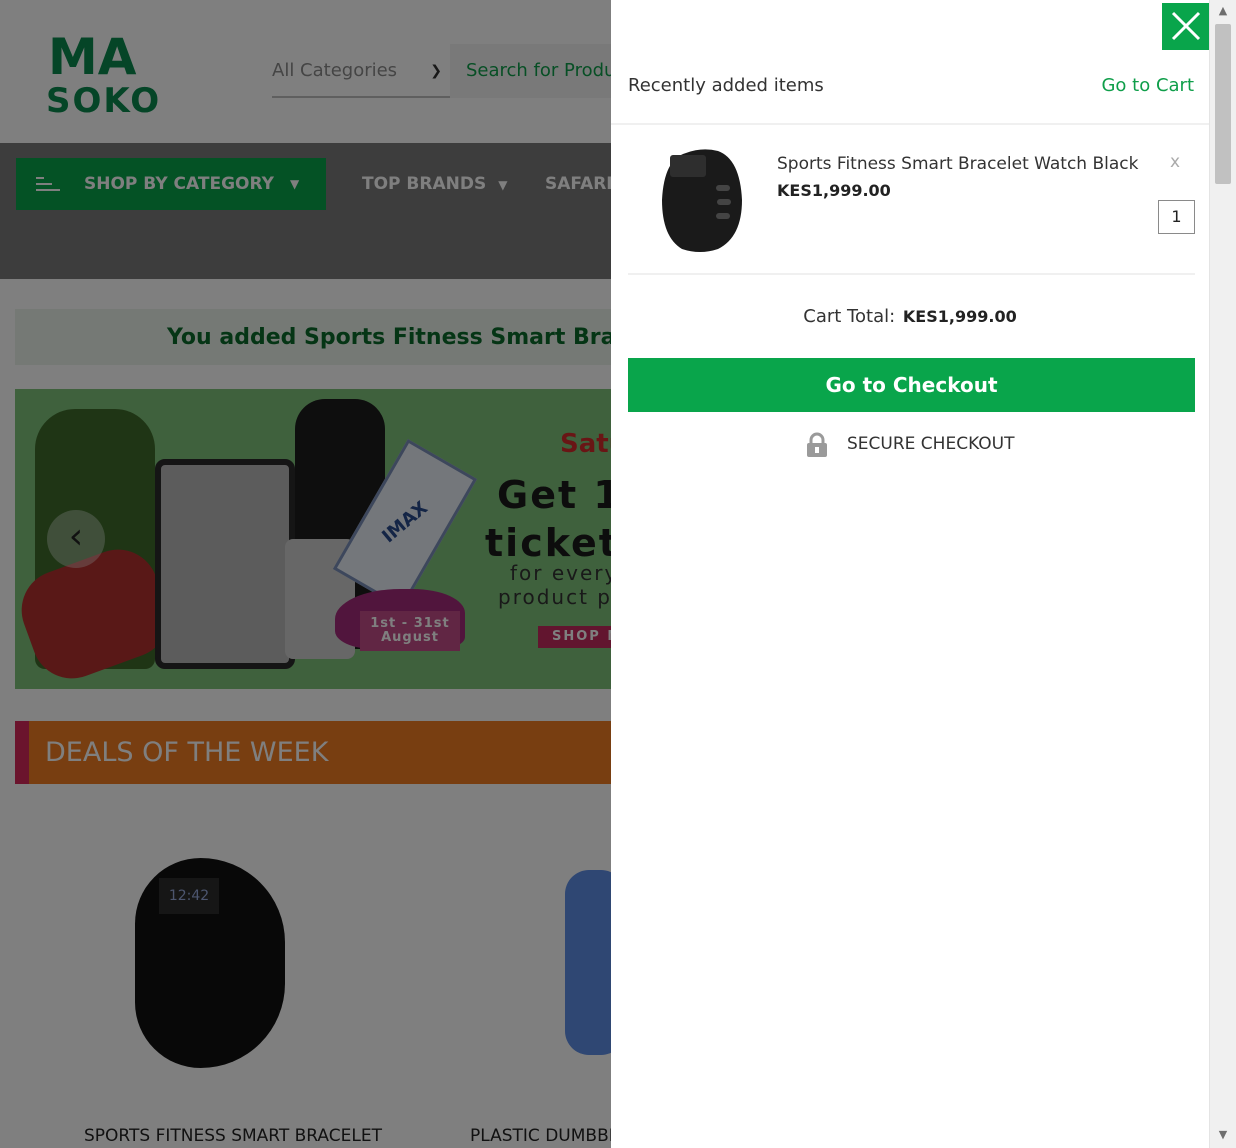 The width and height of the screenshot is (1236, 1148). I want to click on close-drawer-button, so click(1186, 26).